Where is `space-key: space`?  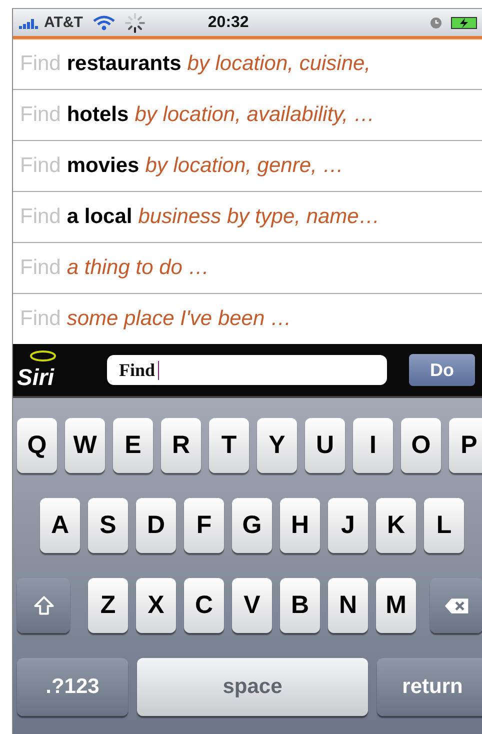 space-key: space is located at coordinates (252, 687).